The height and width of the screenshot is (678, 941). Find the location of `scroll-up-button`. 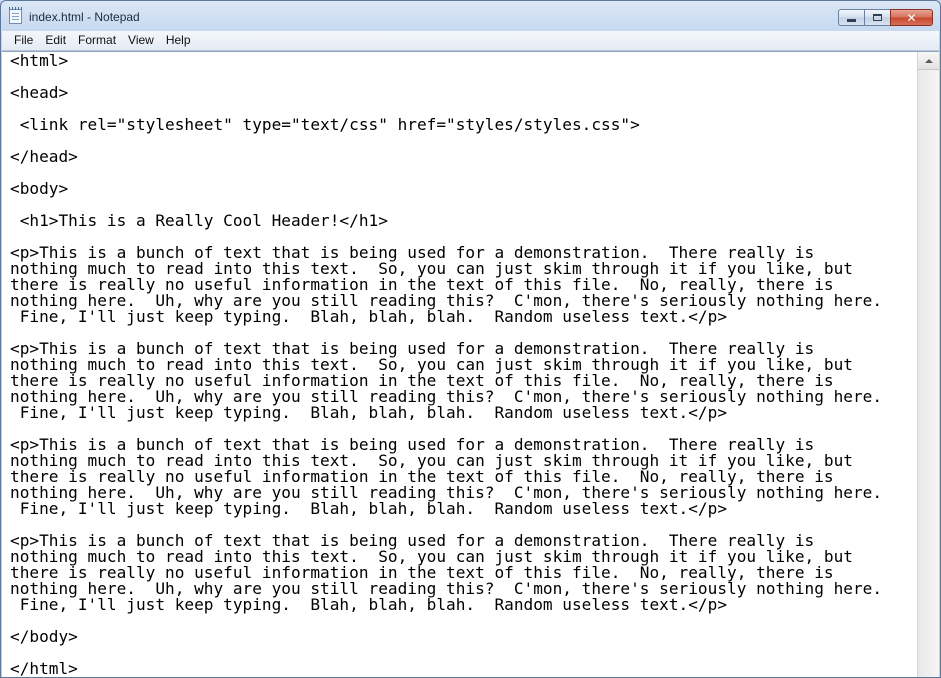

scroll-up-button is located at coordinates (928, 61).